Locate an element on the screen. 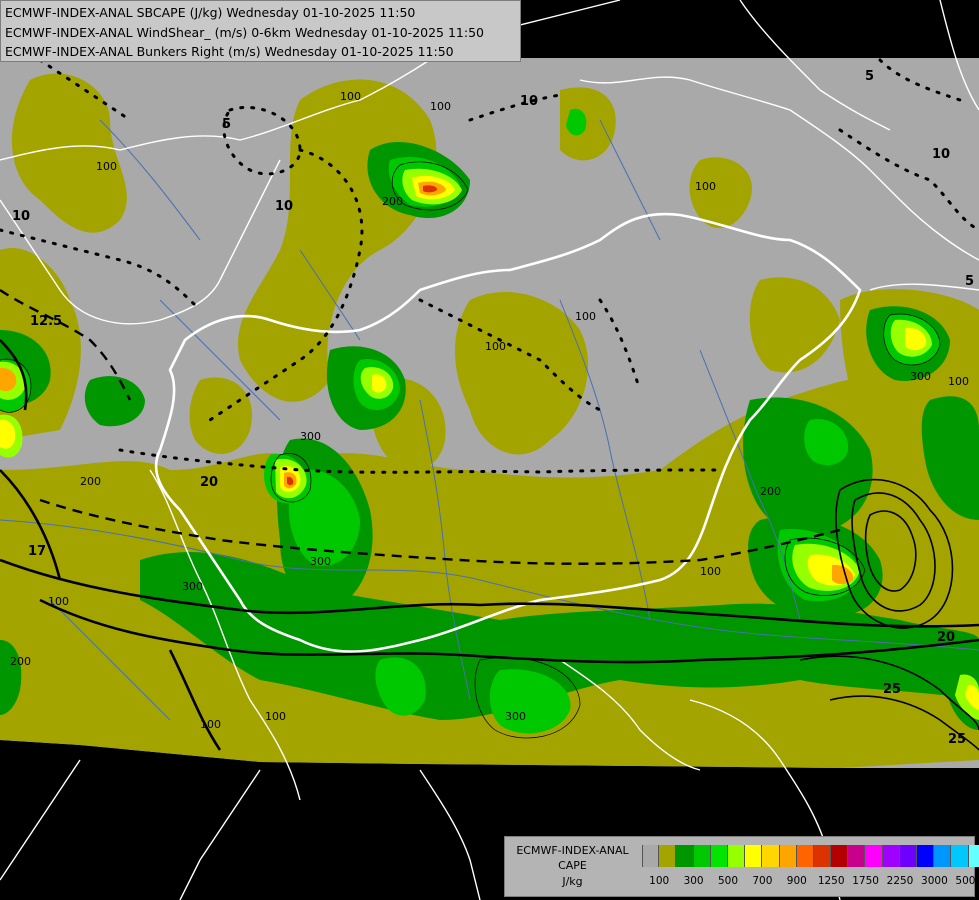 Image resolution: width=979 pixels, height=900 pixels. legend-tick-label: 100 is located at coordinates (659, 881).